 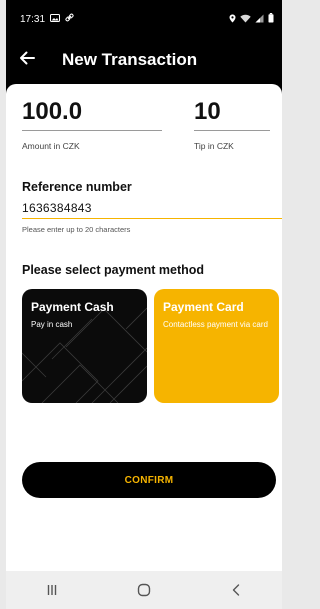 What do you see at coordinates (33, 19) in the screenshot?
I see `status-time: 17:31` at bounding box center [33, 19].